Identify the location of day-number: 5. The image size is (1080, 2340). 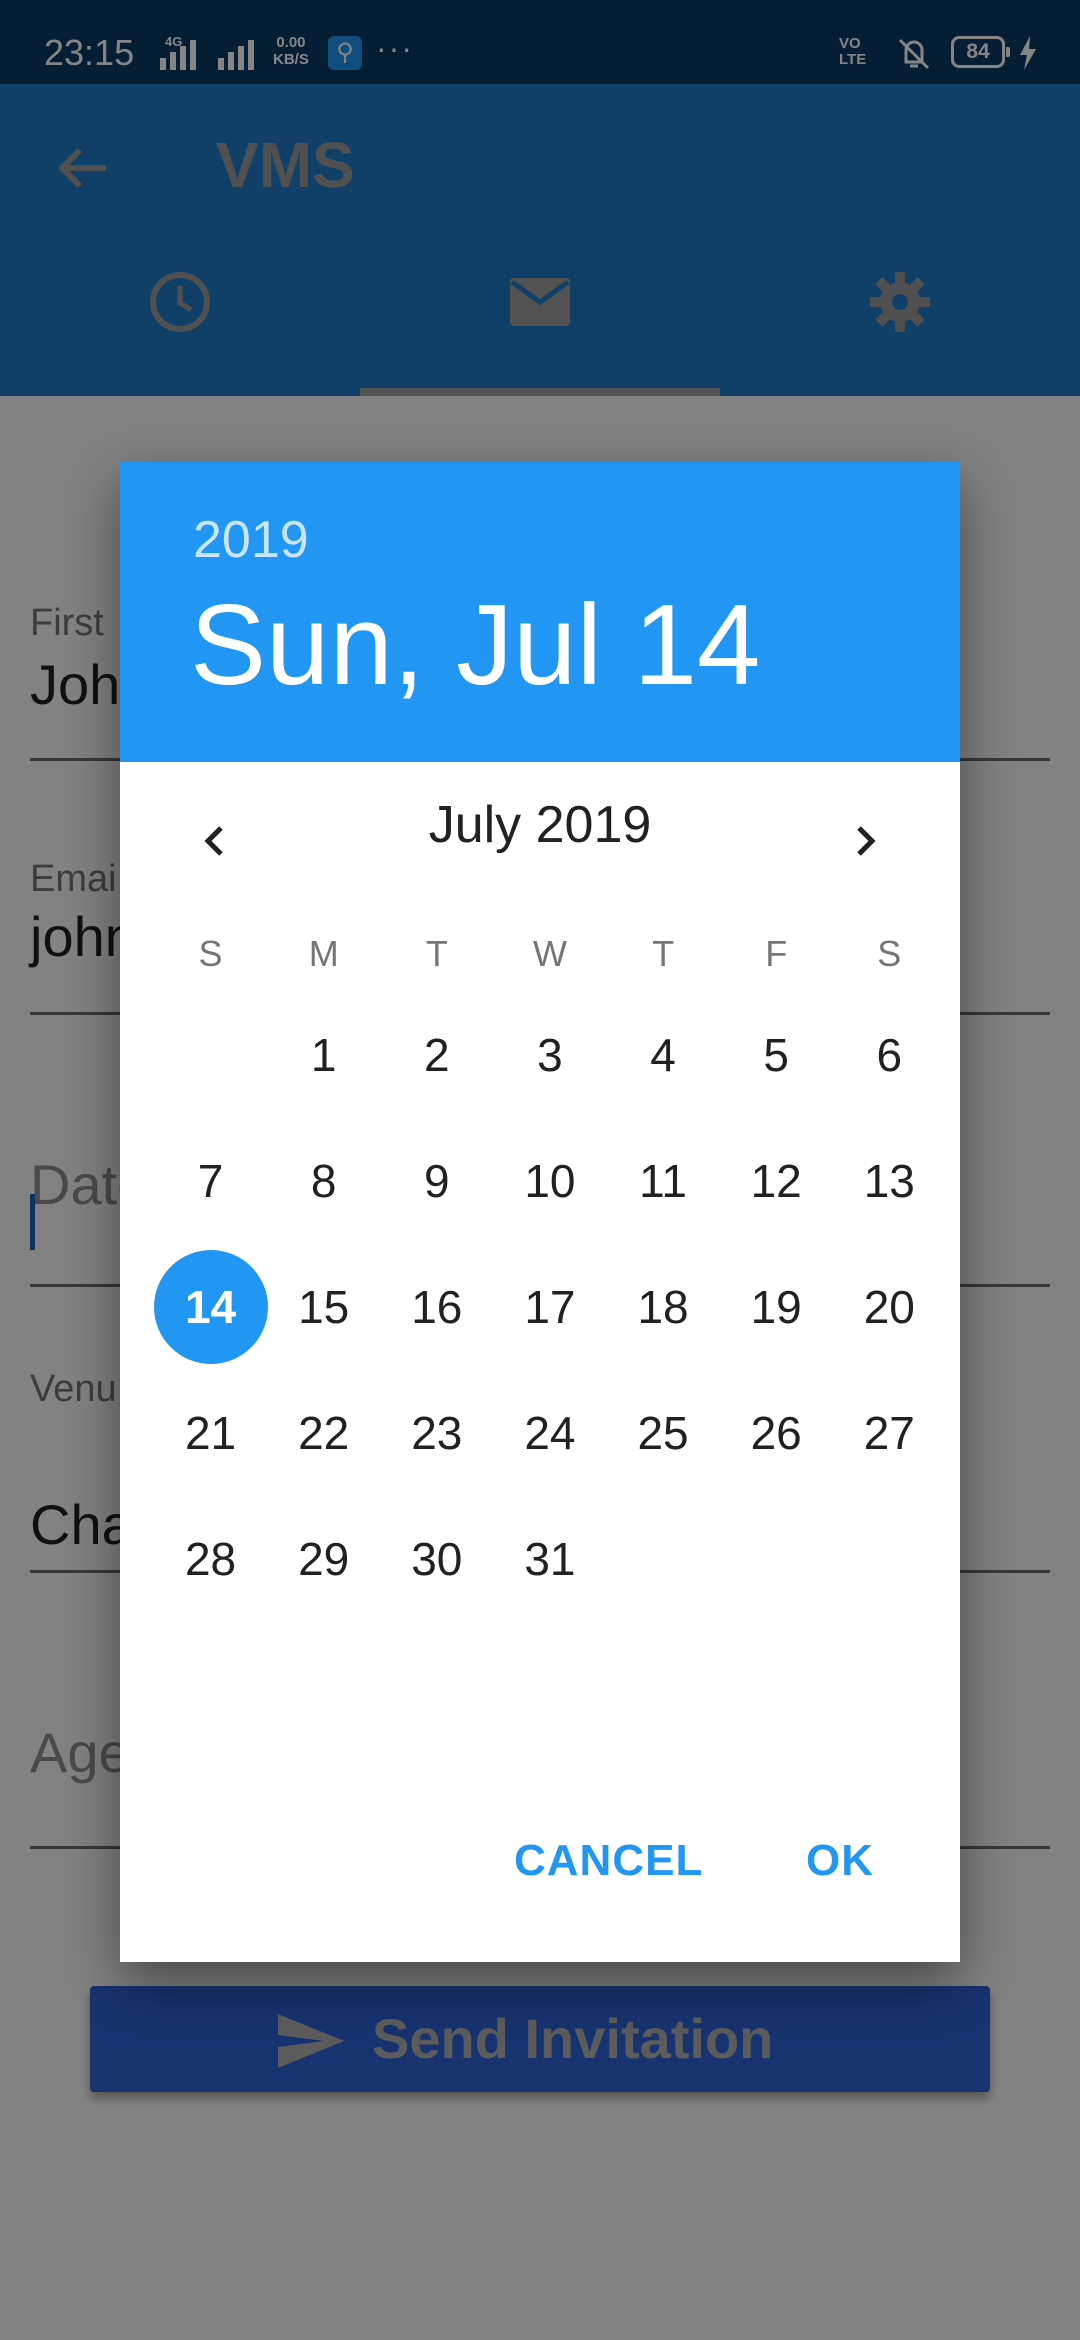
(776, 1055).